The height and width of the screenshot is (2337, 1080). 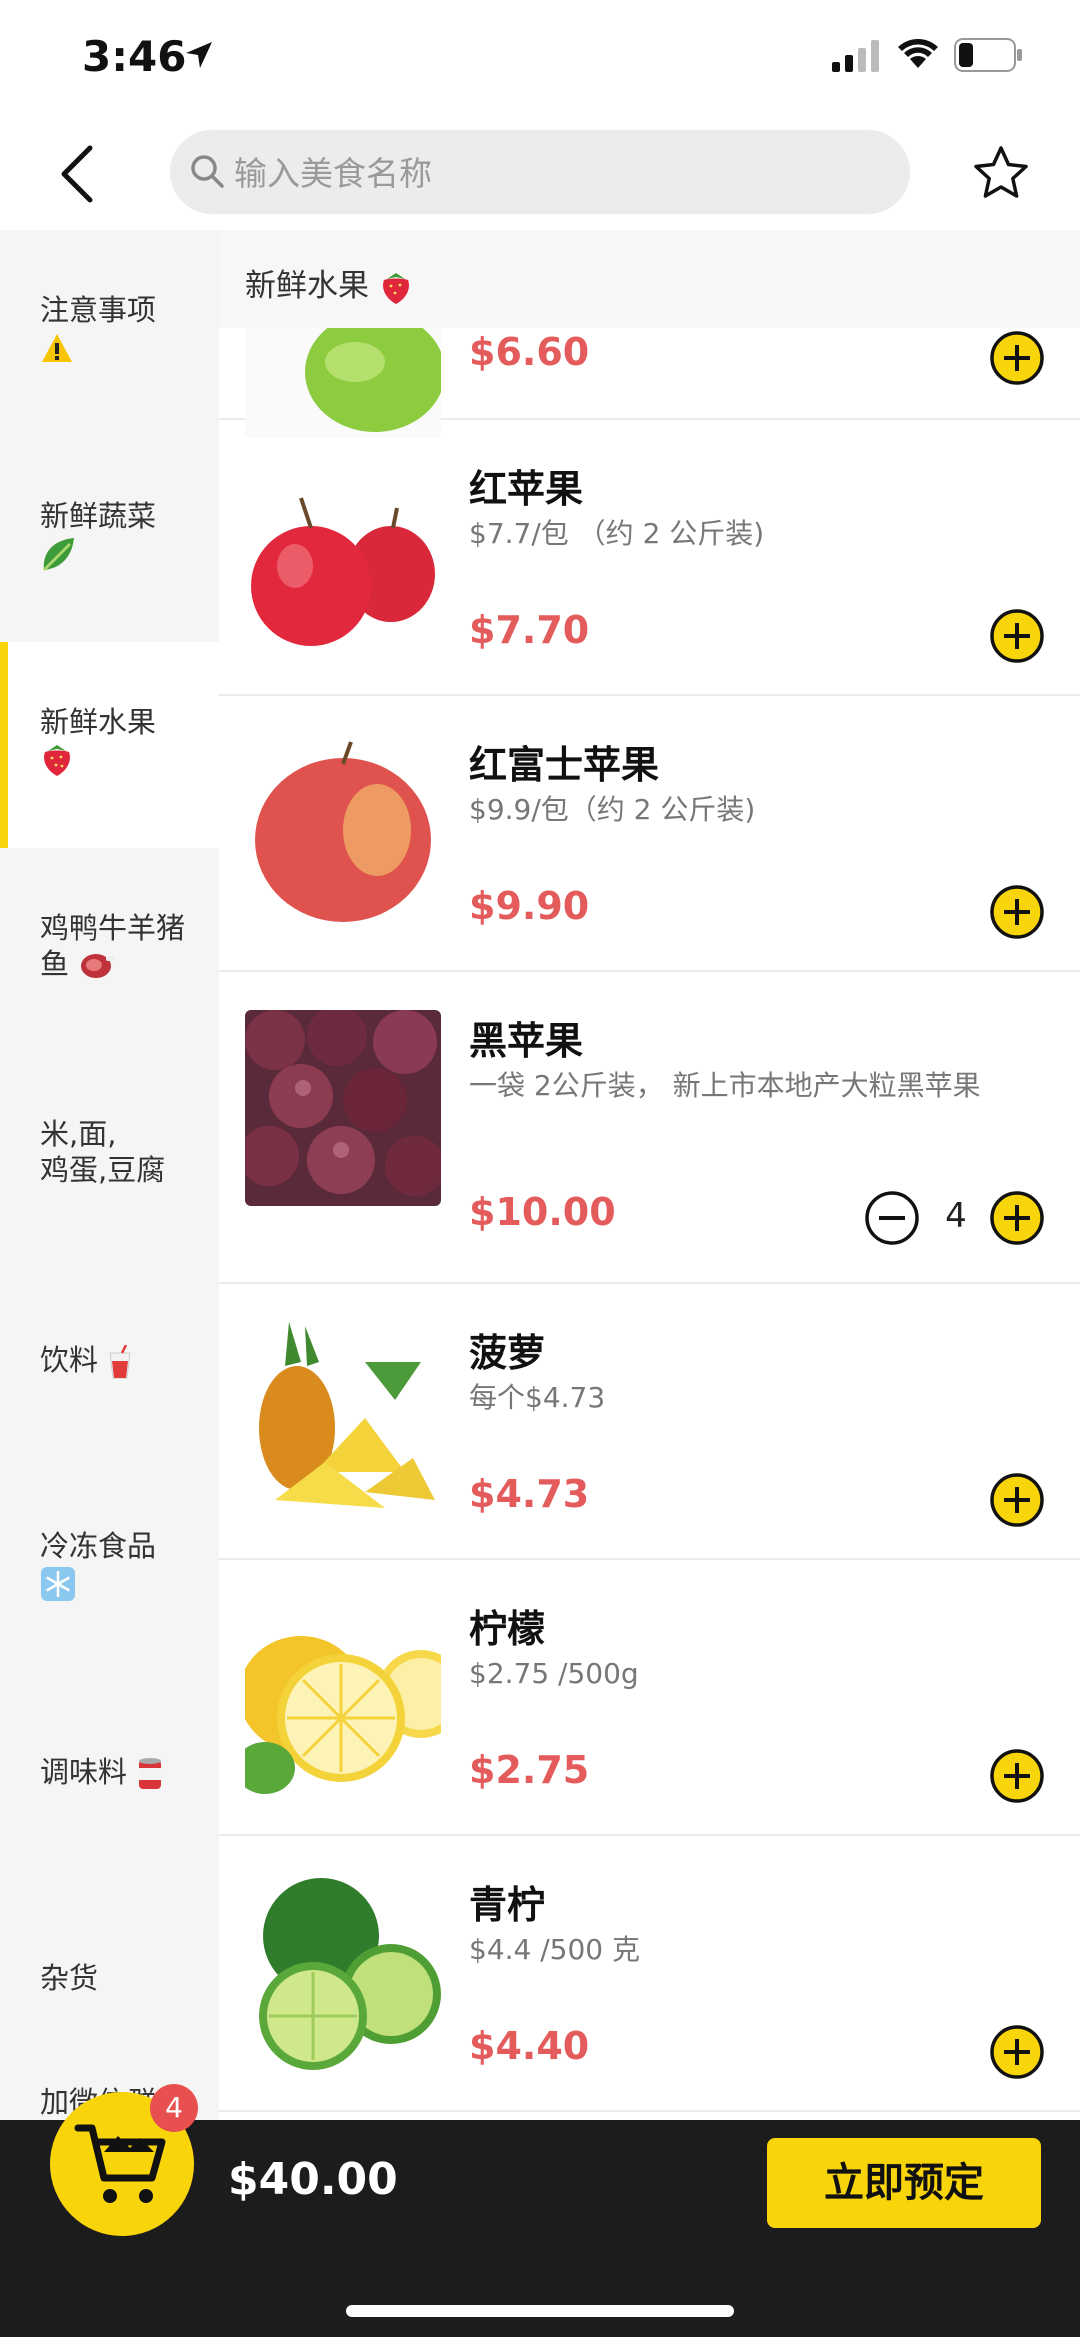 What do you see at coordinates (98, 1546) in the screenshot?
I see `sidebar-item-label: 冷冻食品` at bounding box center [98, 1546].